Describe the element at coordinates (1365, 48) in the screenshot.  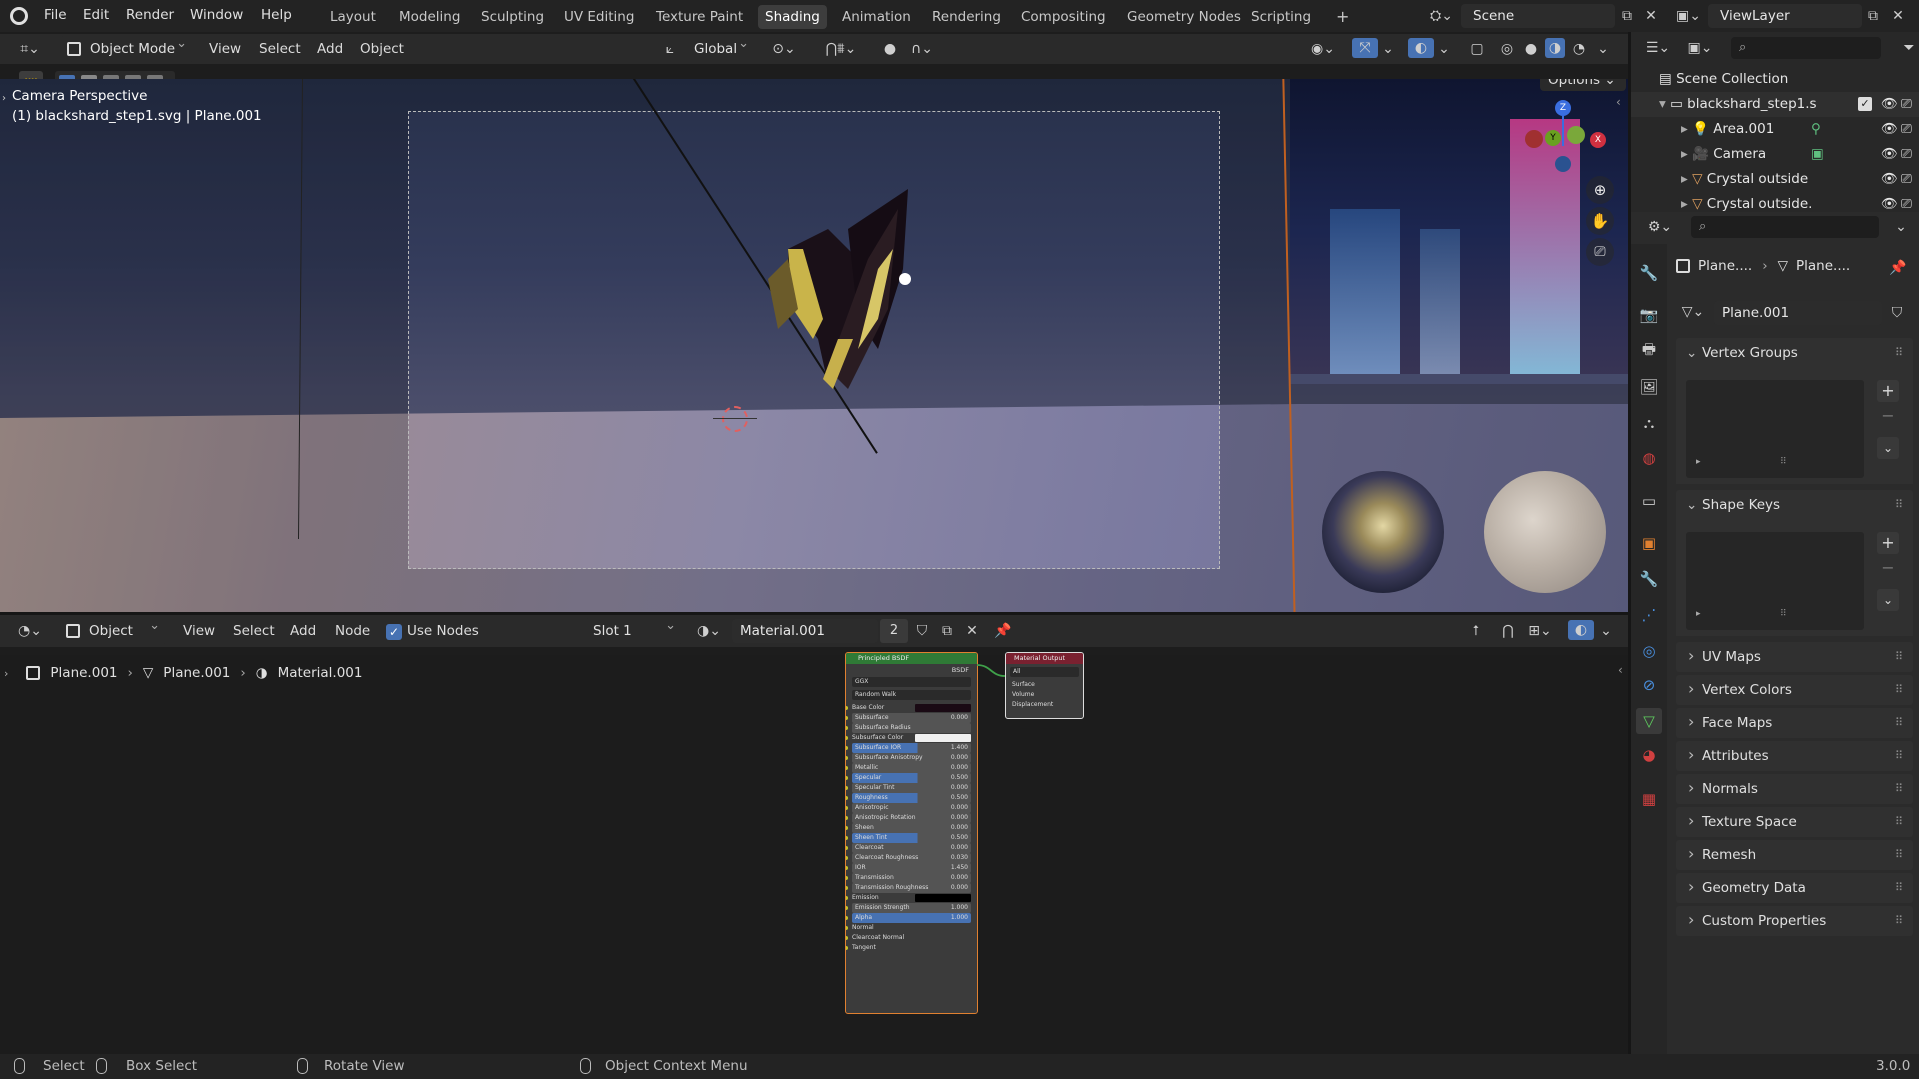
I see `gizmo-toggle-icon: ⤧` at that location.